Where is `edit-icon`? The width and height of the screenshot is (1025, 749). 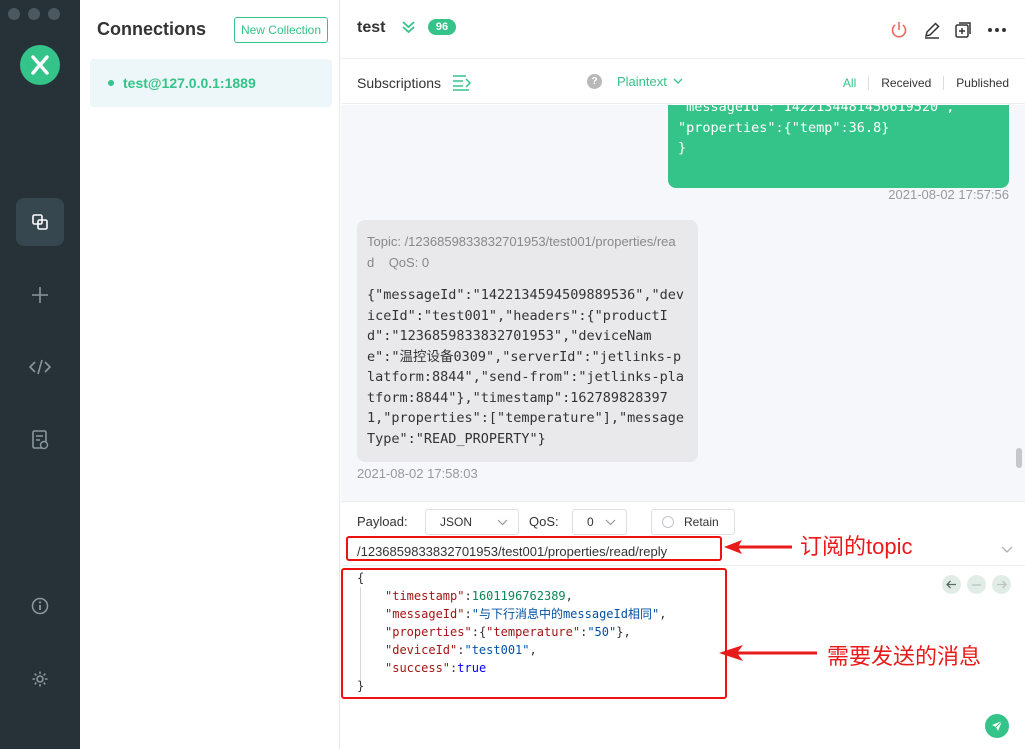
edit-icon is located at coordinates (932, 30).